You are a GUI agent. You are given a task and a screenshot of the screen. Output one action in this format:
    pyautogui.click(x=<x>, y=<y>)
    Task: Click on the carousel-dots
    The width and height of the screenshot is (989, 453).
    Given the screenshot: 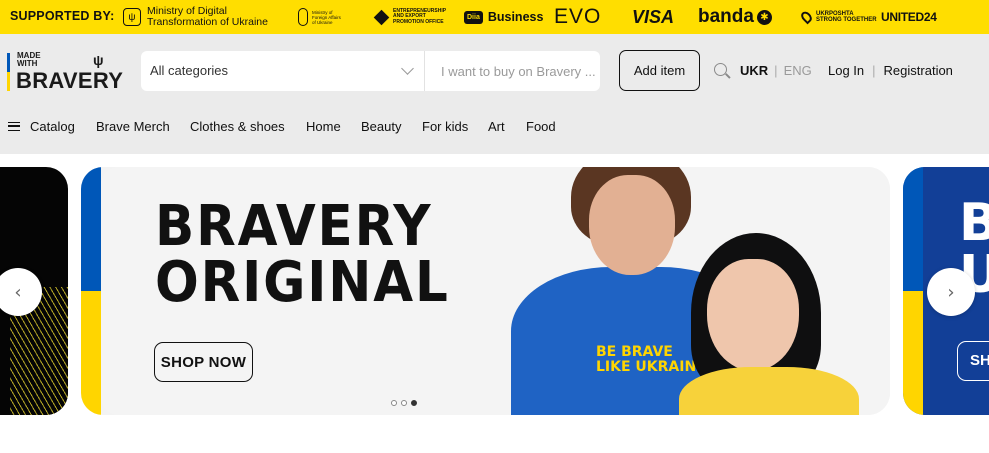 What is the action you would take?
    pyautogui.click(x=404, y=403)
    